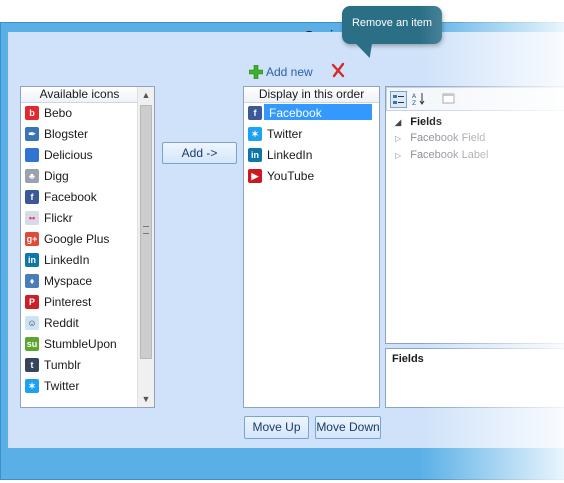 The height and width of the screenshot is (483, 564). What do you see at coordinates (146, 399) in the screenshot?
I see `scroll-down-button: ▼` at bounding box center [146, 399].